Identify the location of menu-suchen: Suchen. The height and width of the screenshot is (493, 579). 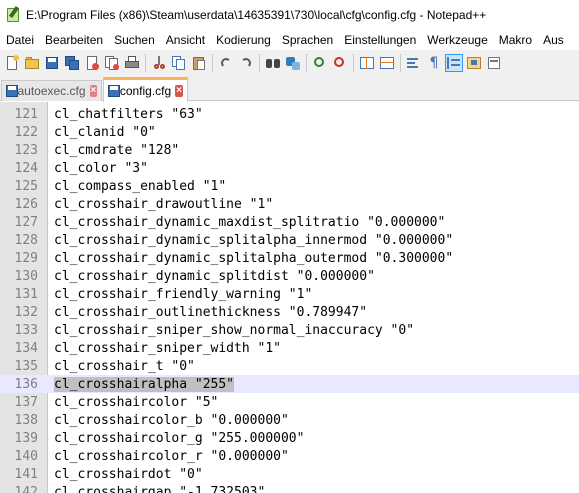
(134, 40).